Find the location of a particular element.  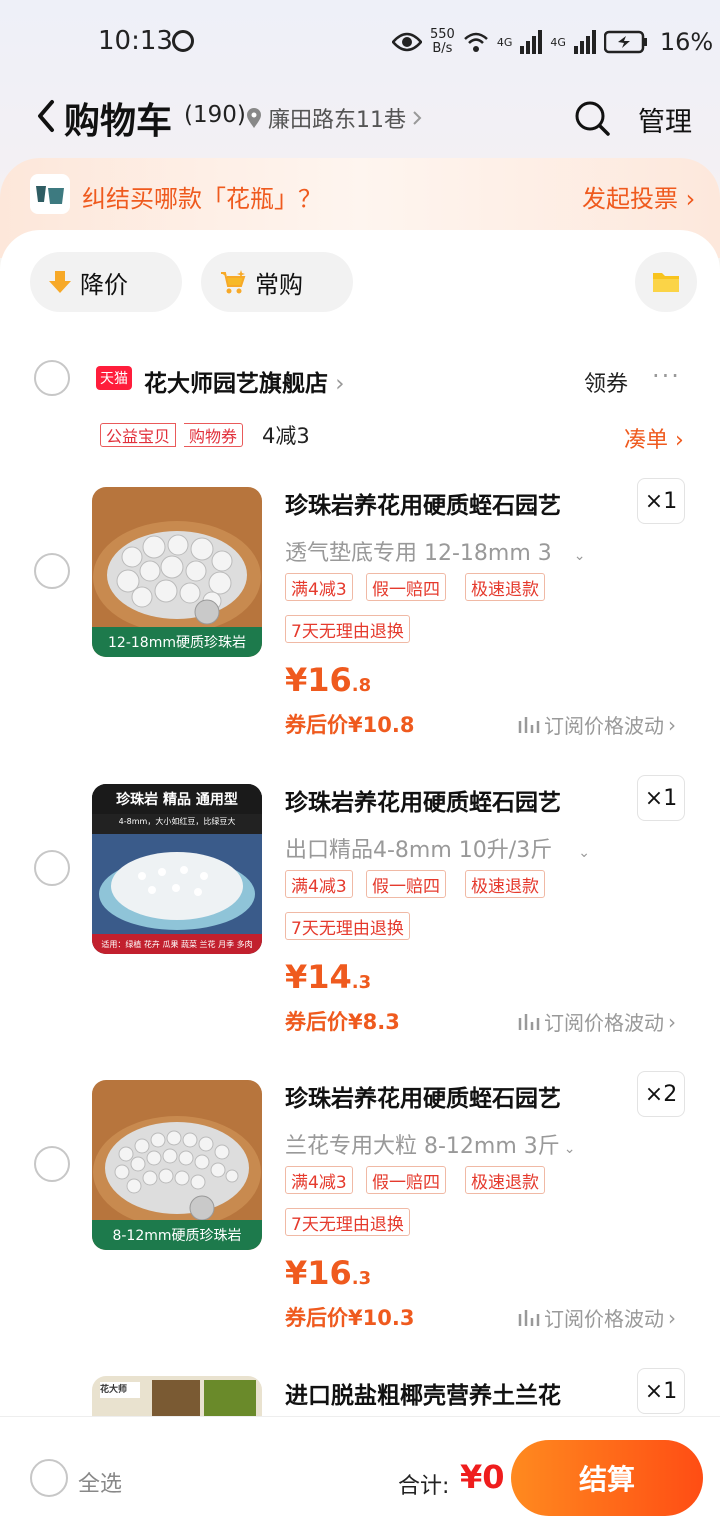

store-name: 花大师园艺旗舰店 › is located at coordinates (244, 381).